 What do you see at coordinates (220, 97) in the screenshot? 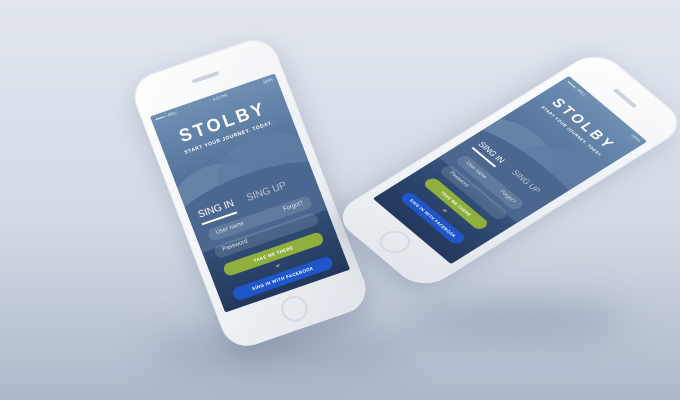
I see `time: 4:21 PM` at bounding box center [220, 97].